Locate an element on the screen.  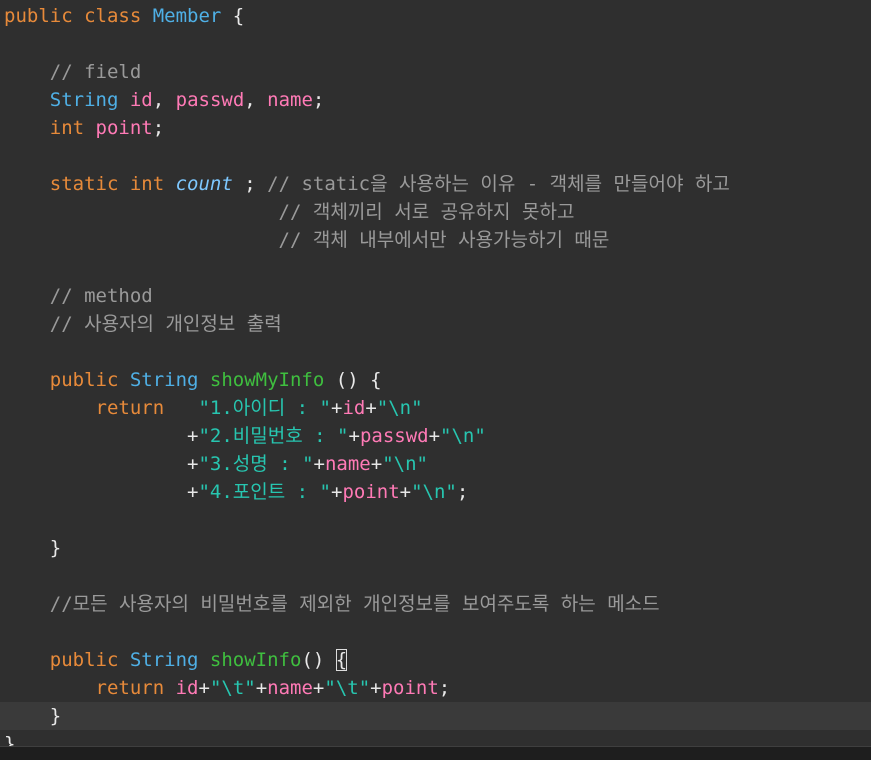
method-name-token: showMyInfo is located at coordinates (267, 380).